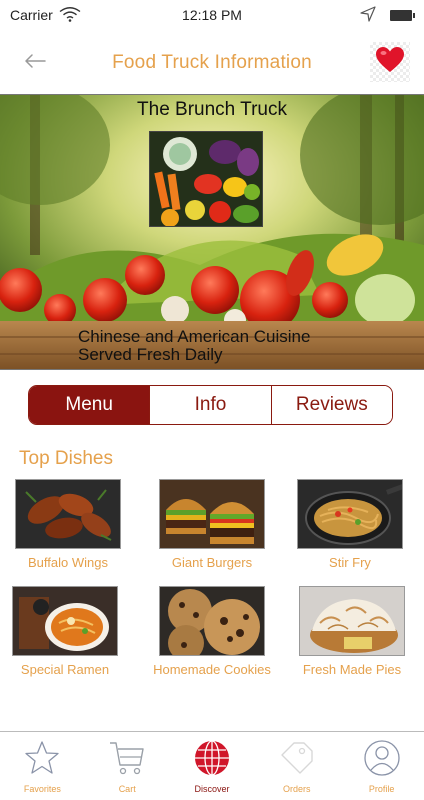  I want to click on star-icon, so click(42, 758).